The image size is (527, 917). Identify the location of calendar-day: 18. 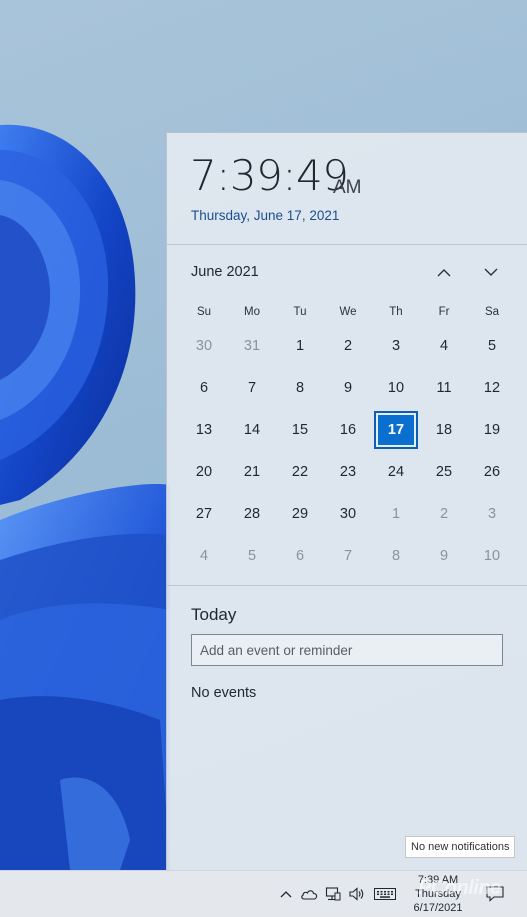
(444, 430).